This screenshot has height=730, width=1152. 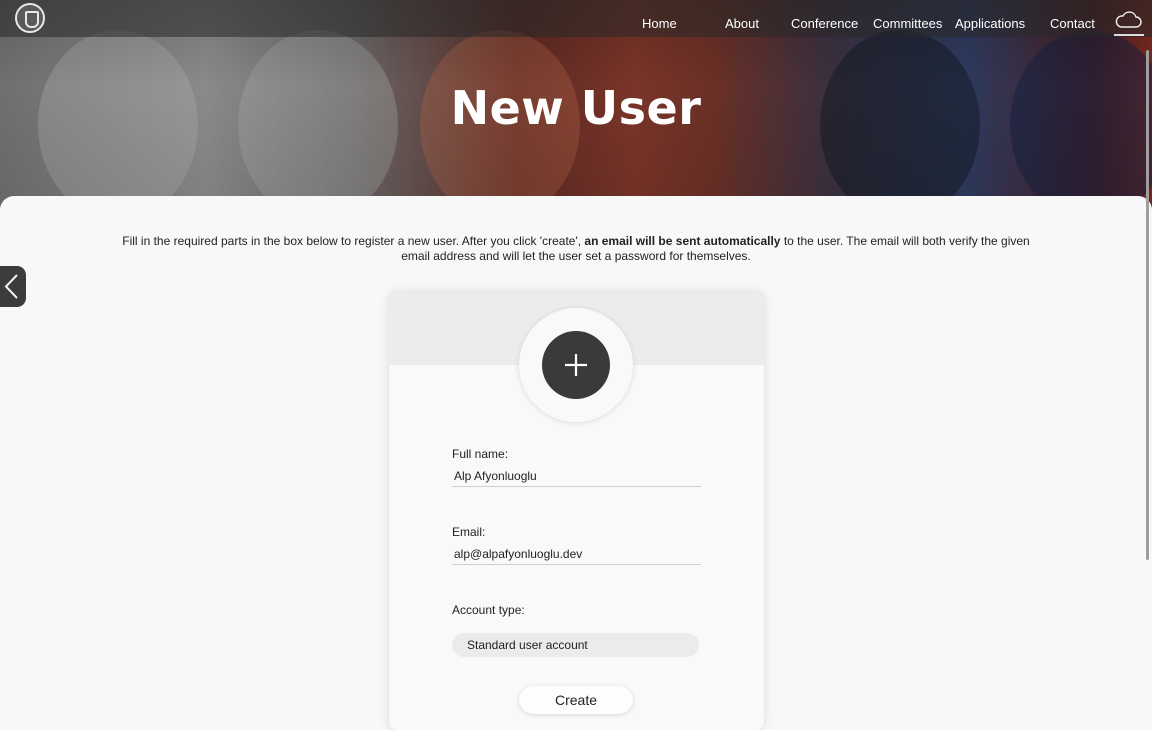 What do you see at coordinates (824, 23) in the screenshot?
I see `nav-conference: Conference` at bounding box center [824, 23].